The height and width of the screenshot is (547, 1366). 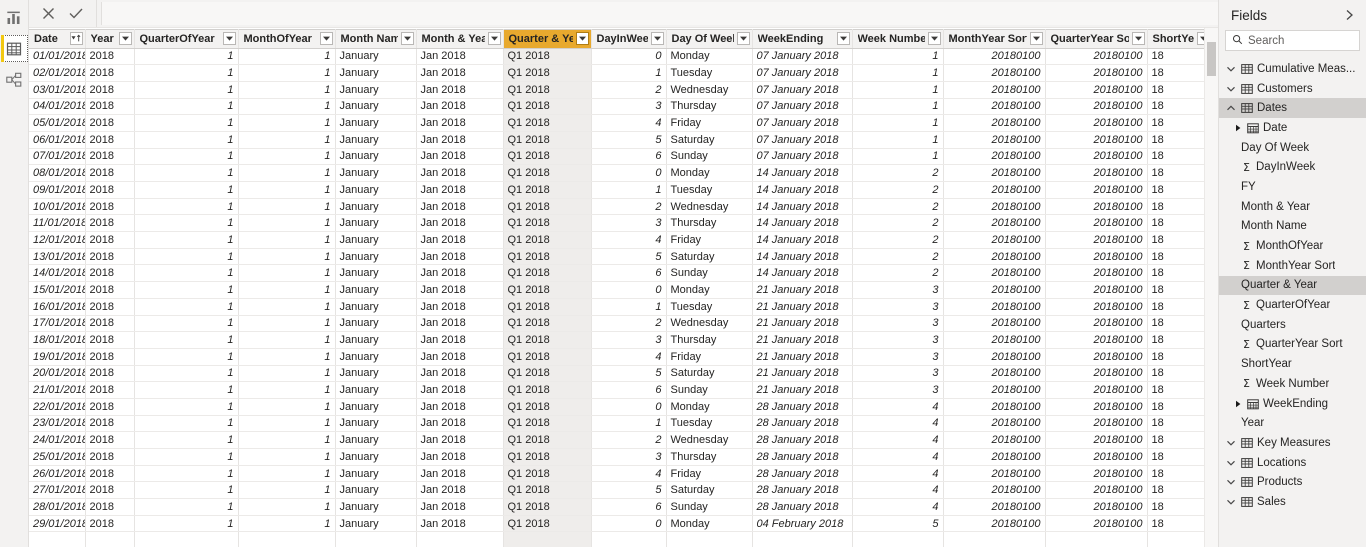 What do you see at coordinates (547, 38) in the screenshot?
I see `column-header-quarter_year: Quarter & Year` at bounding box center [547, 38].